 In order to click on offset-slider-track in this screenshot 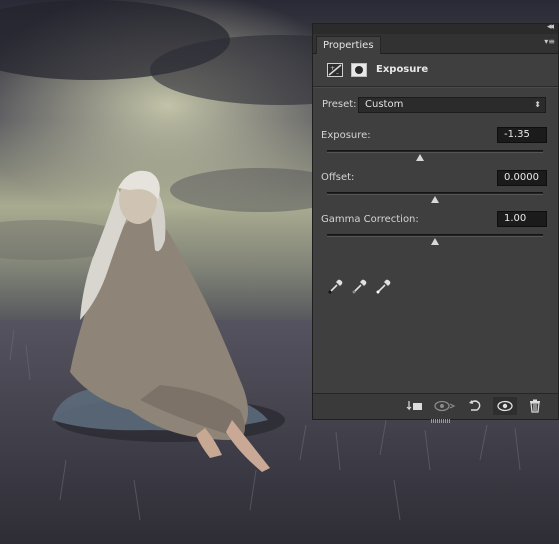, I will do `click(435, 197)`.